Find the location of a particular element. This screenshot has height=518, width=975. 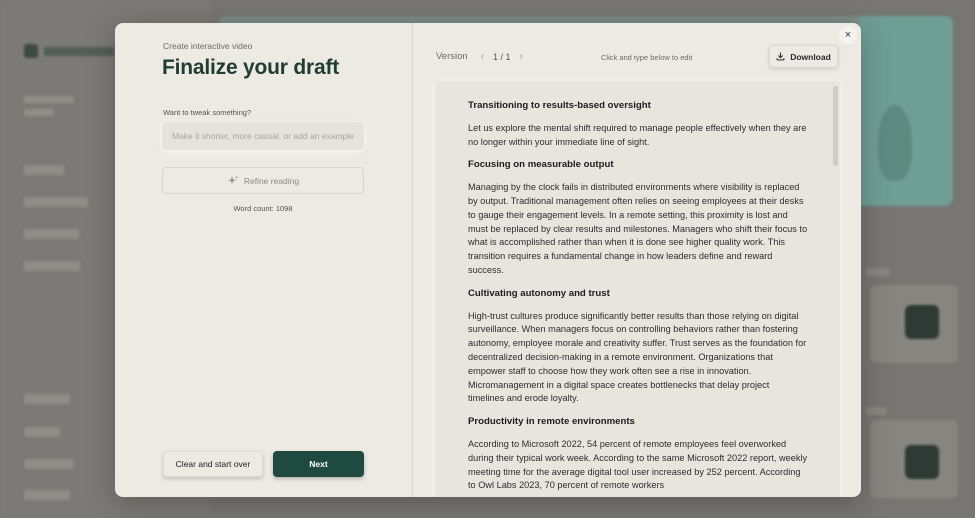

tweak-label: Want to tweak something? is located at coordinates (207, 112).